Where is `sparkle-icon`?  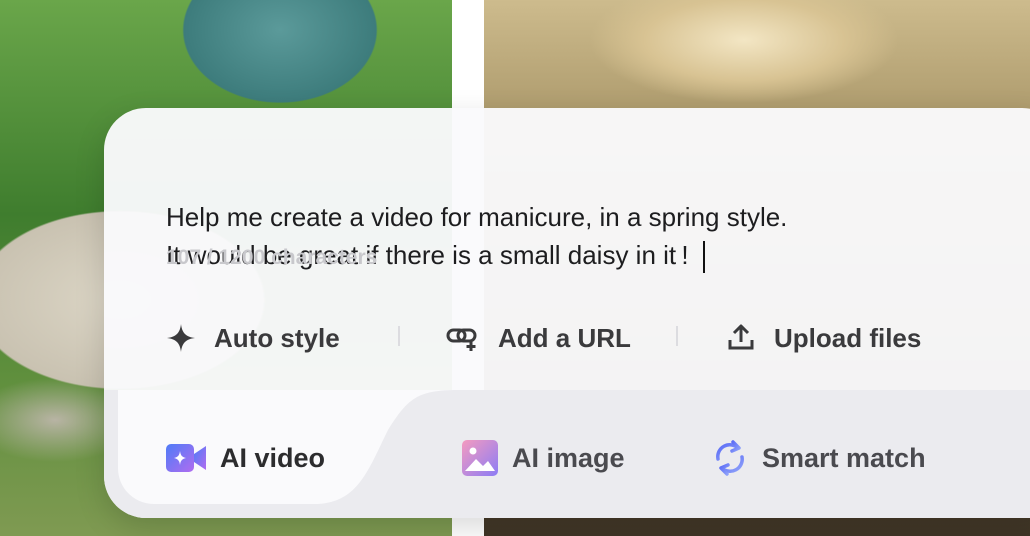
sparkle-icon is located at coordinates (181, 338).